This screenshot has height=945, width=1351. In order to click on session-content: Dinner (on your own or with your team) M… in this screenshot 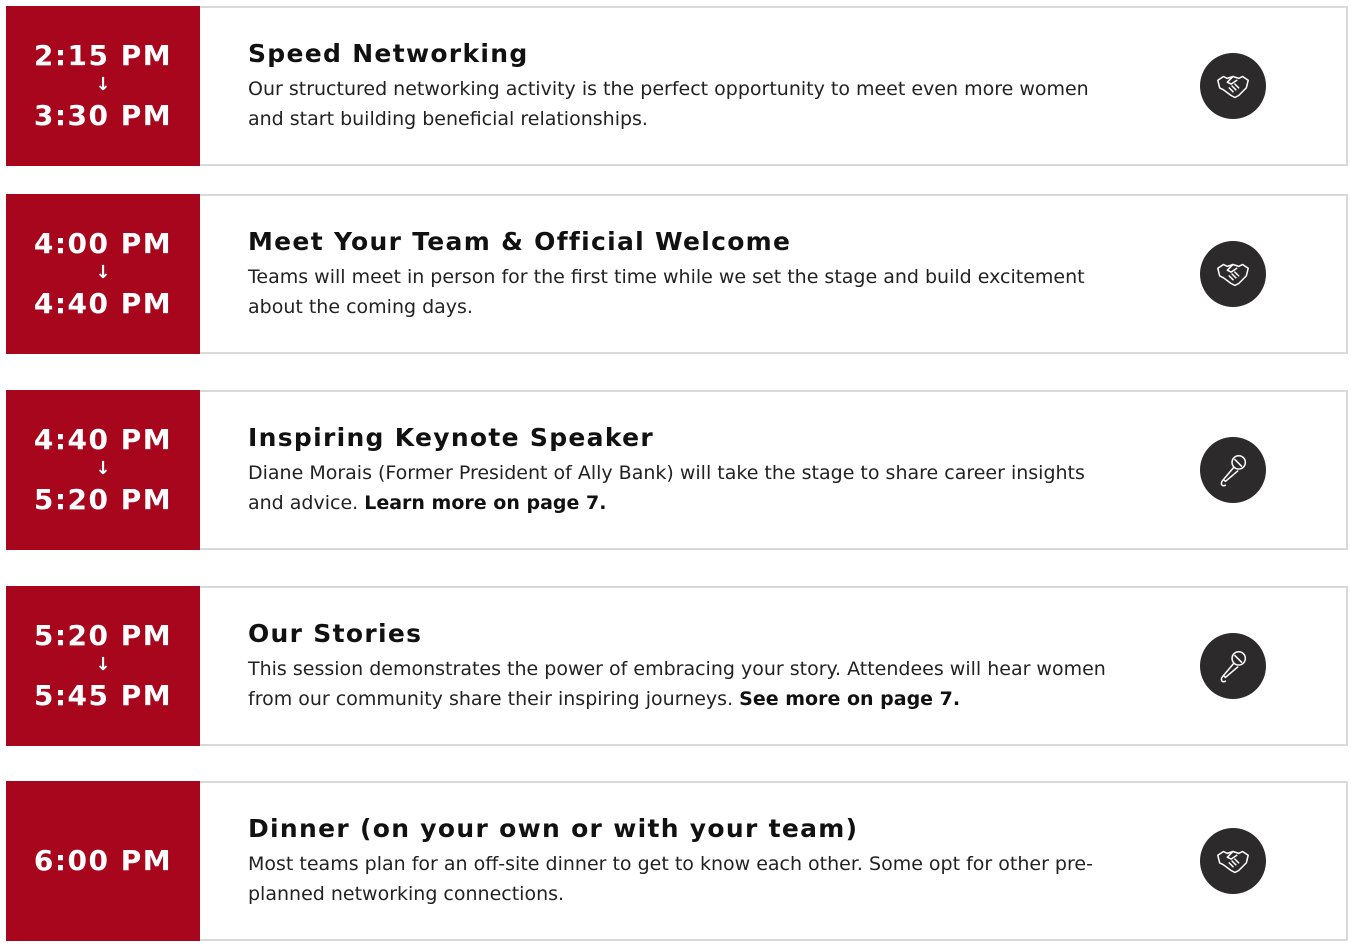, I will do `click(687, 861)`.